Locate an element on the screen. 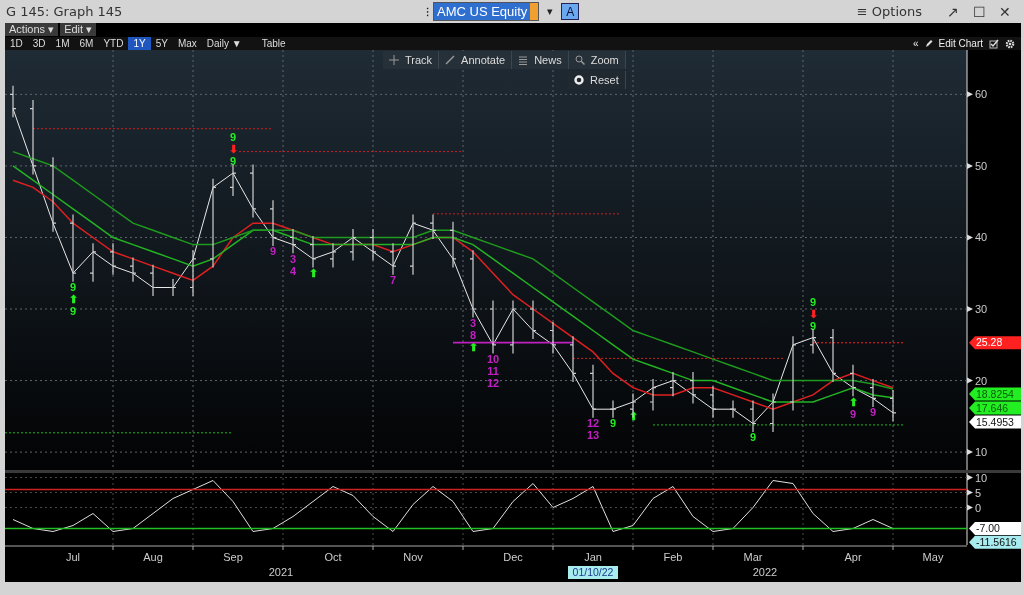  count-label: 11 is located at coordinates (493, 370).